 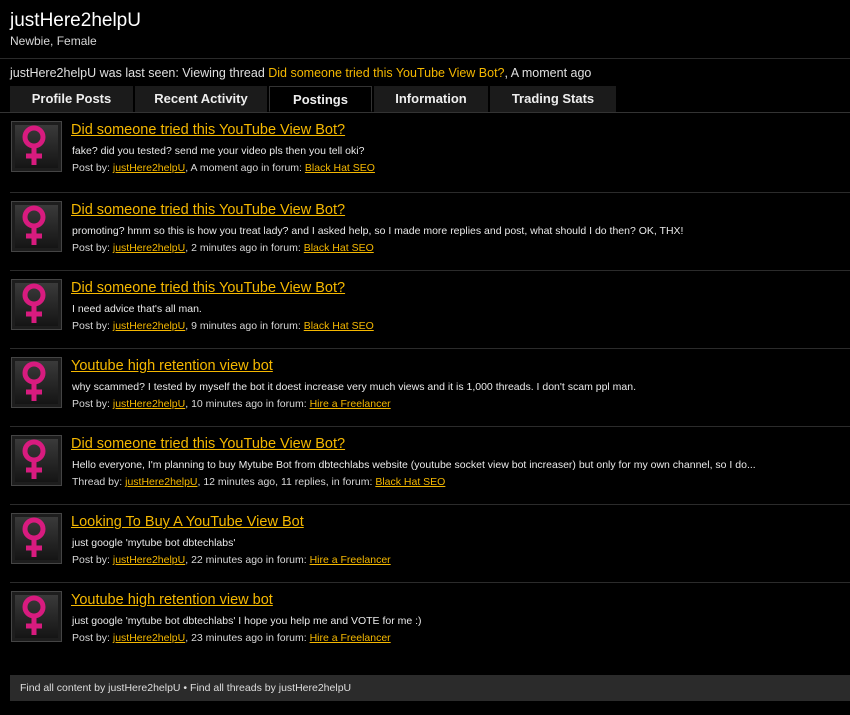 I want to click on post-meta-time: , 9 minutes ago in forum:, so click(x=244, y=326).